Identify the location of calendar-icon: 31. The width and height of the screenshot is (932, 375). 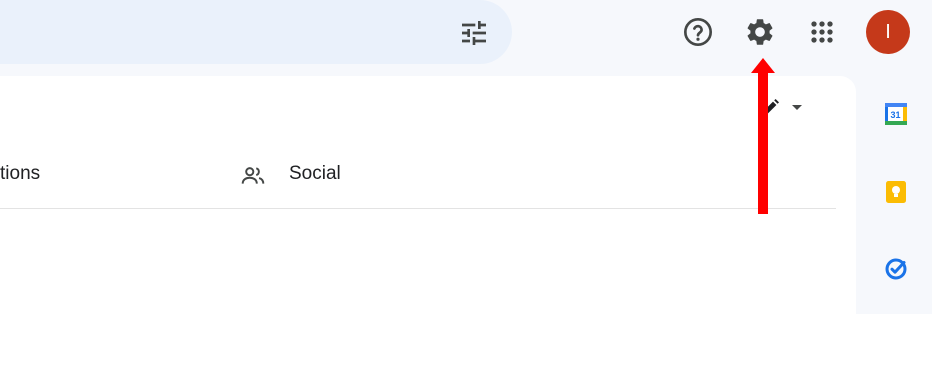
(896, 114).